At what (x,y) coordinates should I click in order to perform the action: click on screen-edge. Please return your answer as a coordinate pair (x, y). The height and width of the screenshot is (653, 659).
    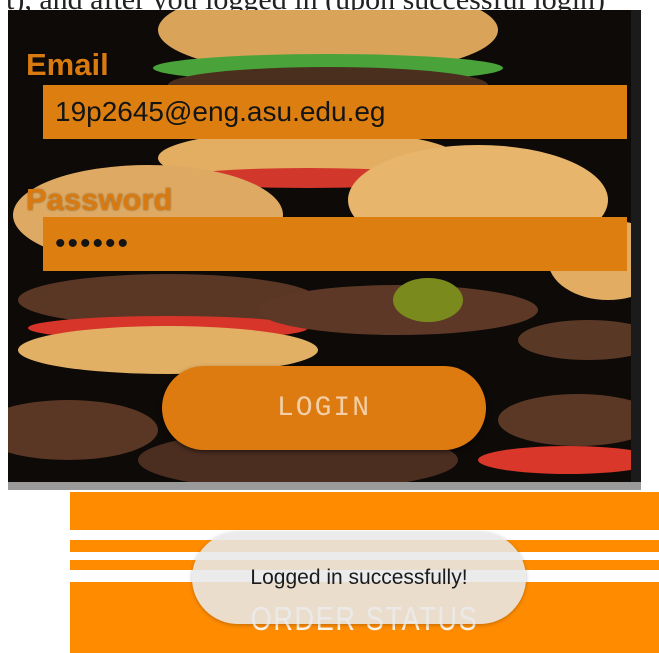
    Looking at the image, I should click on (636, 250).